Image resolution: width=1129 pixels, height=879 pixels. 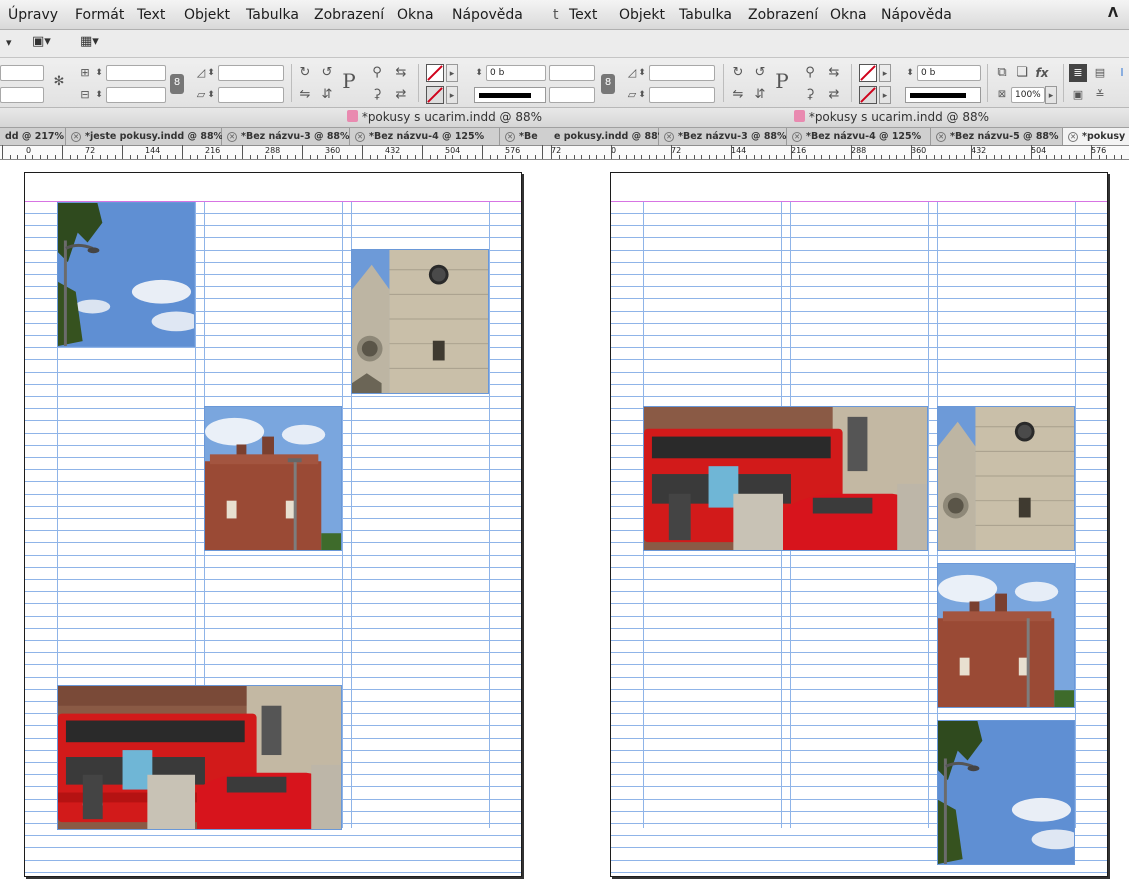 What do you see at coordinates (33, 136) in the screenshot?
I see `tab-document: dd @ 217%` at bounding box center [33, 136].